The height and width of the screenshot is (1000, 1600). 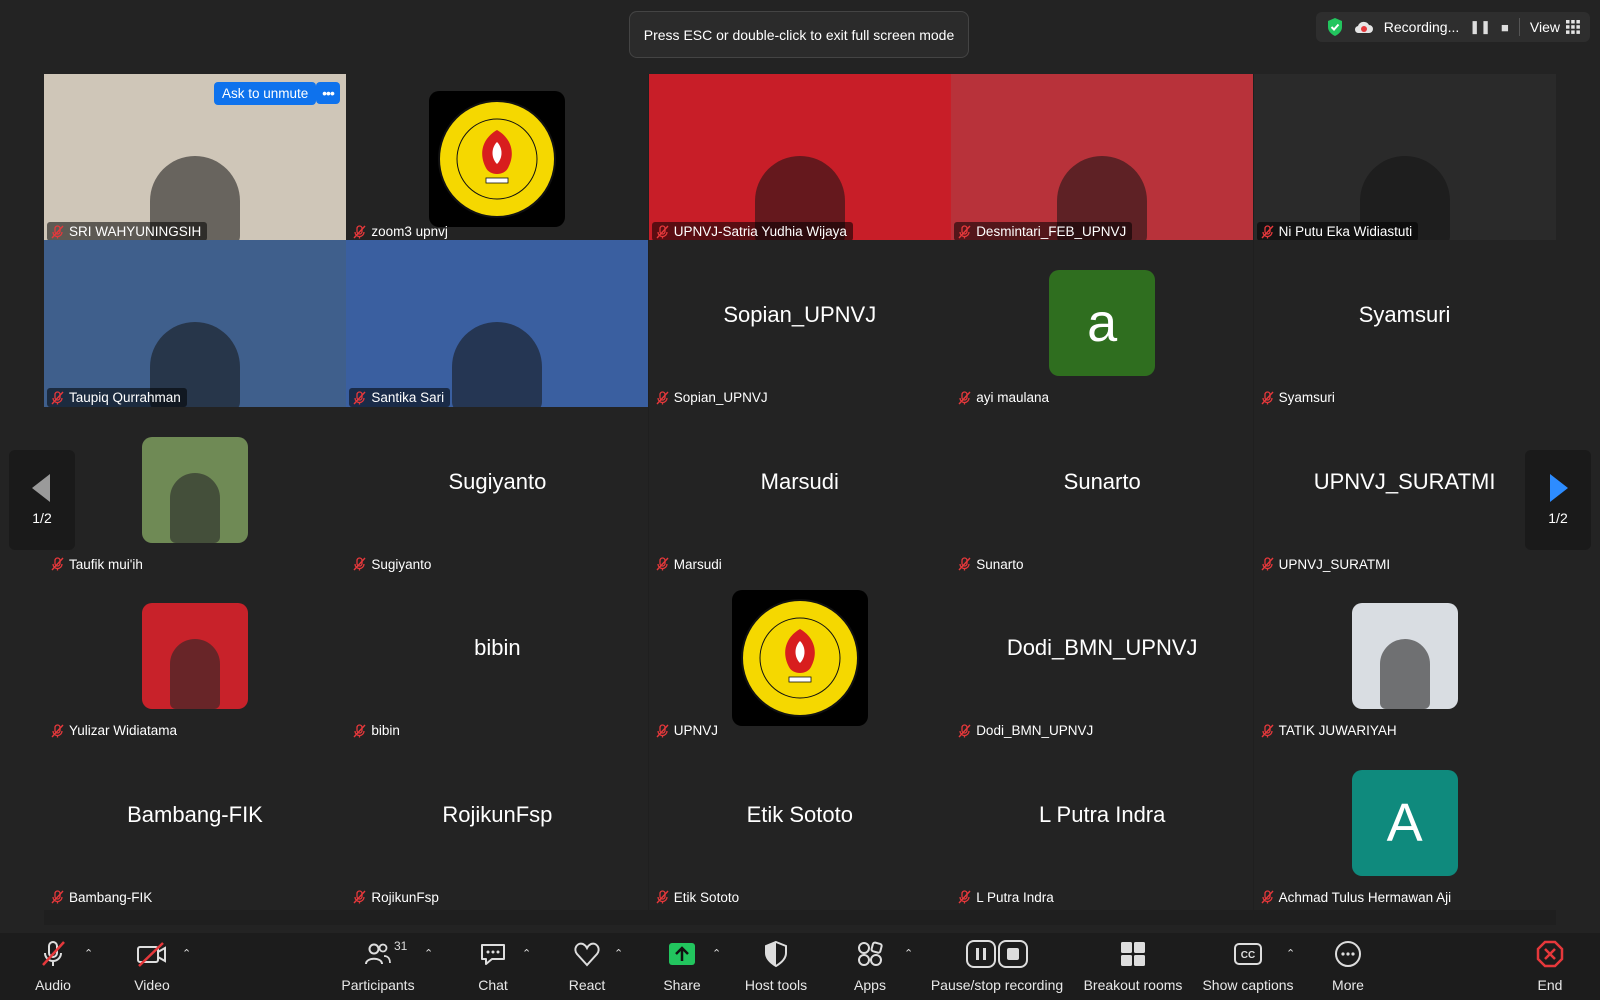 I want to click on participant-tile: Syamsuri Syamsuri, so click(x=1404, y=325).